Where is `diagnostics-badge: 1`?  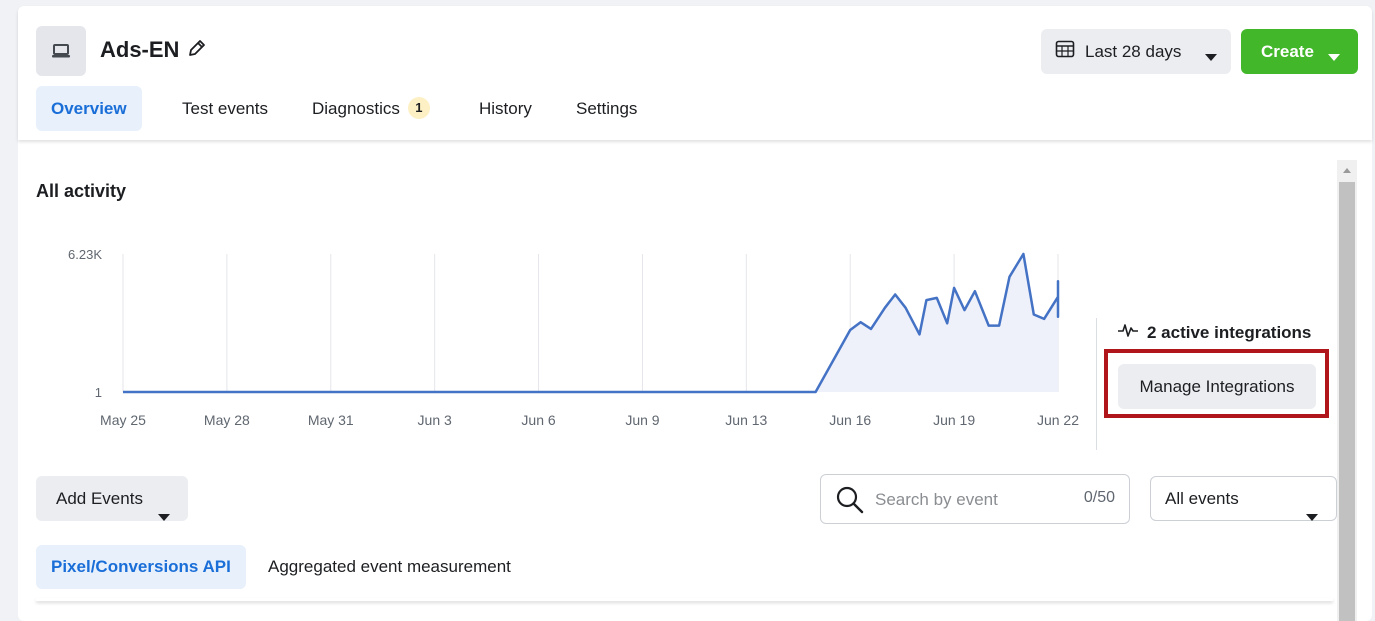 diagnostics-badge: 1 is located at coordinates (418, 107).